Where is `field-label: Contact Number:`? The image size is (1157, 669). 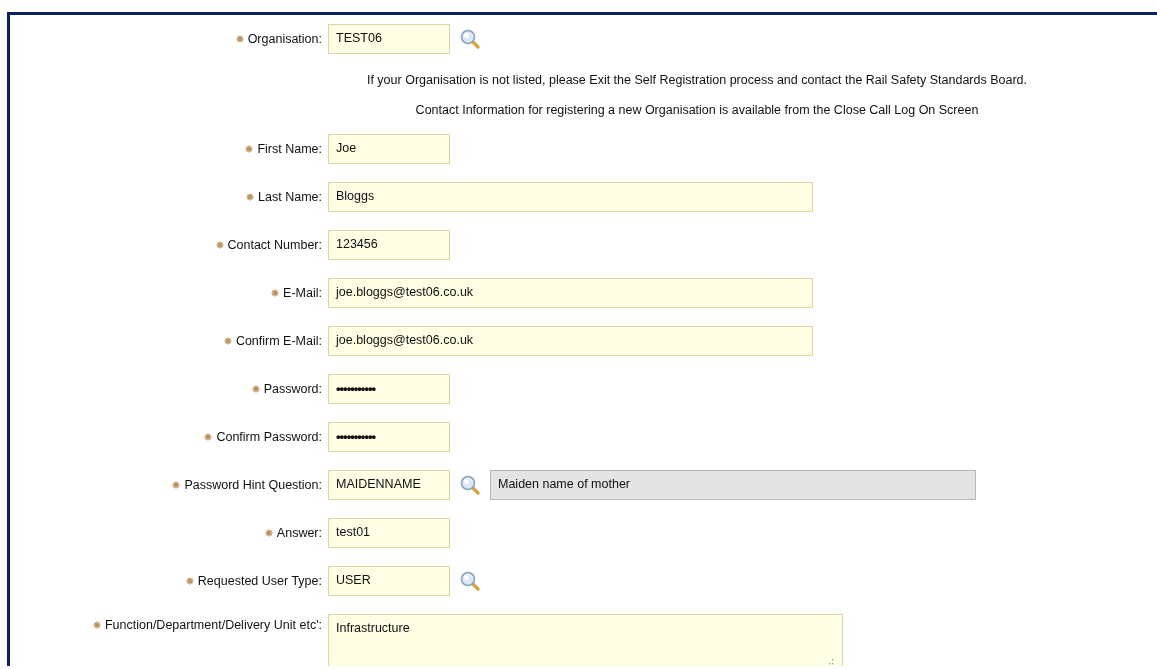 field-label: Contact Number: is located at coordinates (274, 245).